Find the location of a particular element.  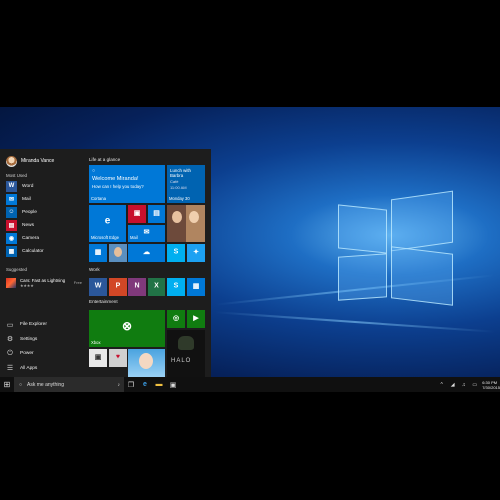

start-bottom-item: ⏻ Power is located at coordinates (19, 353).